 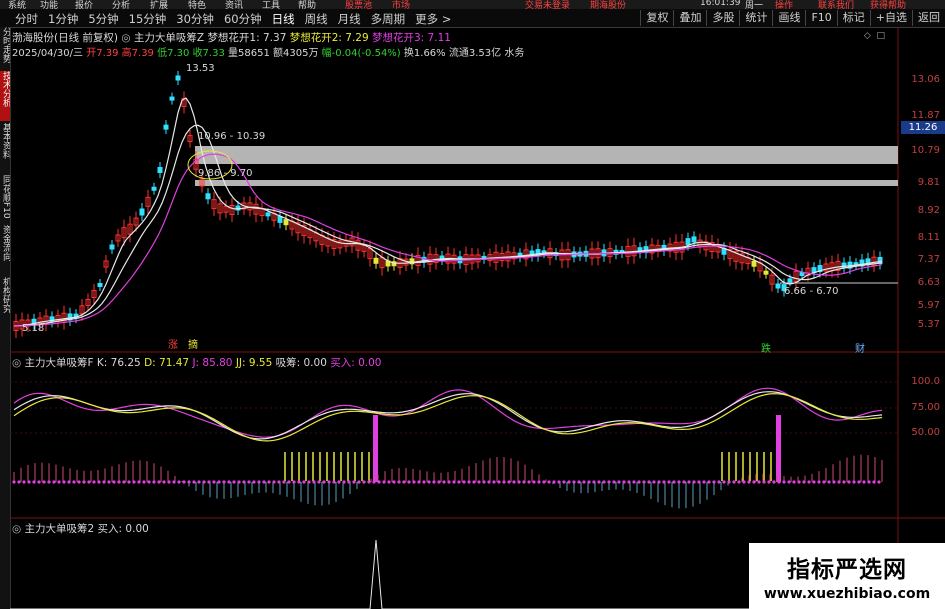 What do you see at coordinates (59, 363) in the screenshot?
I see `kdj-indicator-name: 主力大单吸筹F` at bounding box center [59, 363].